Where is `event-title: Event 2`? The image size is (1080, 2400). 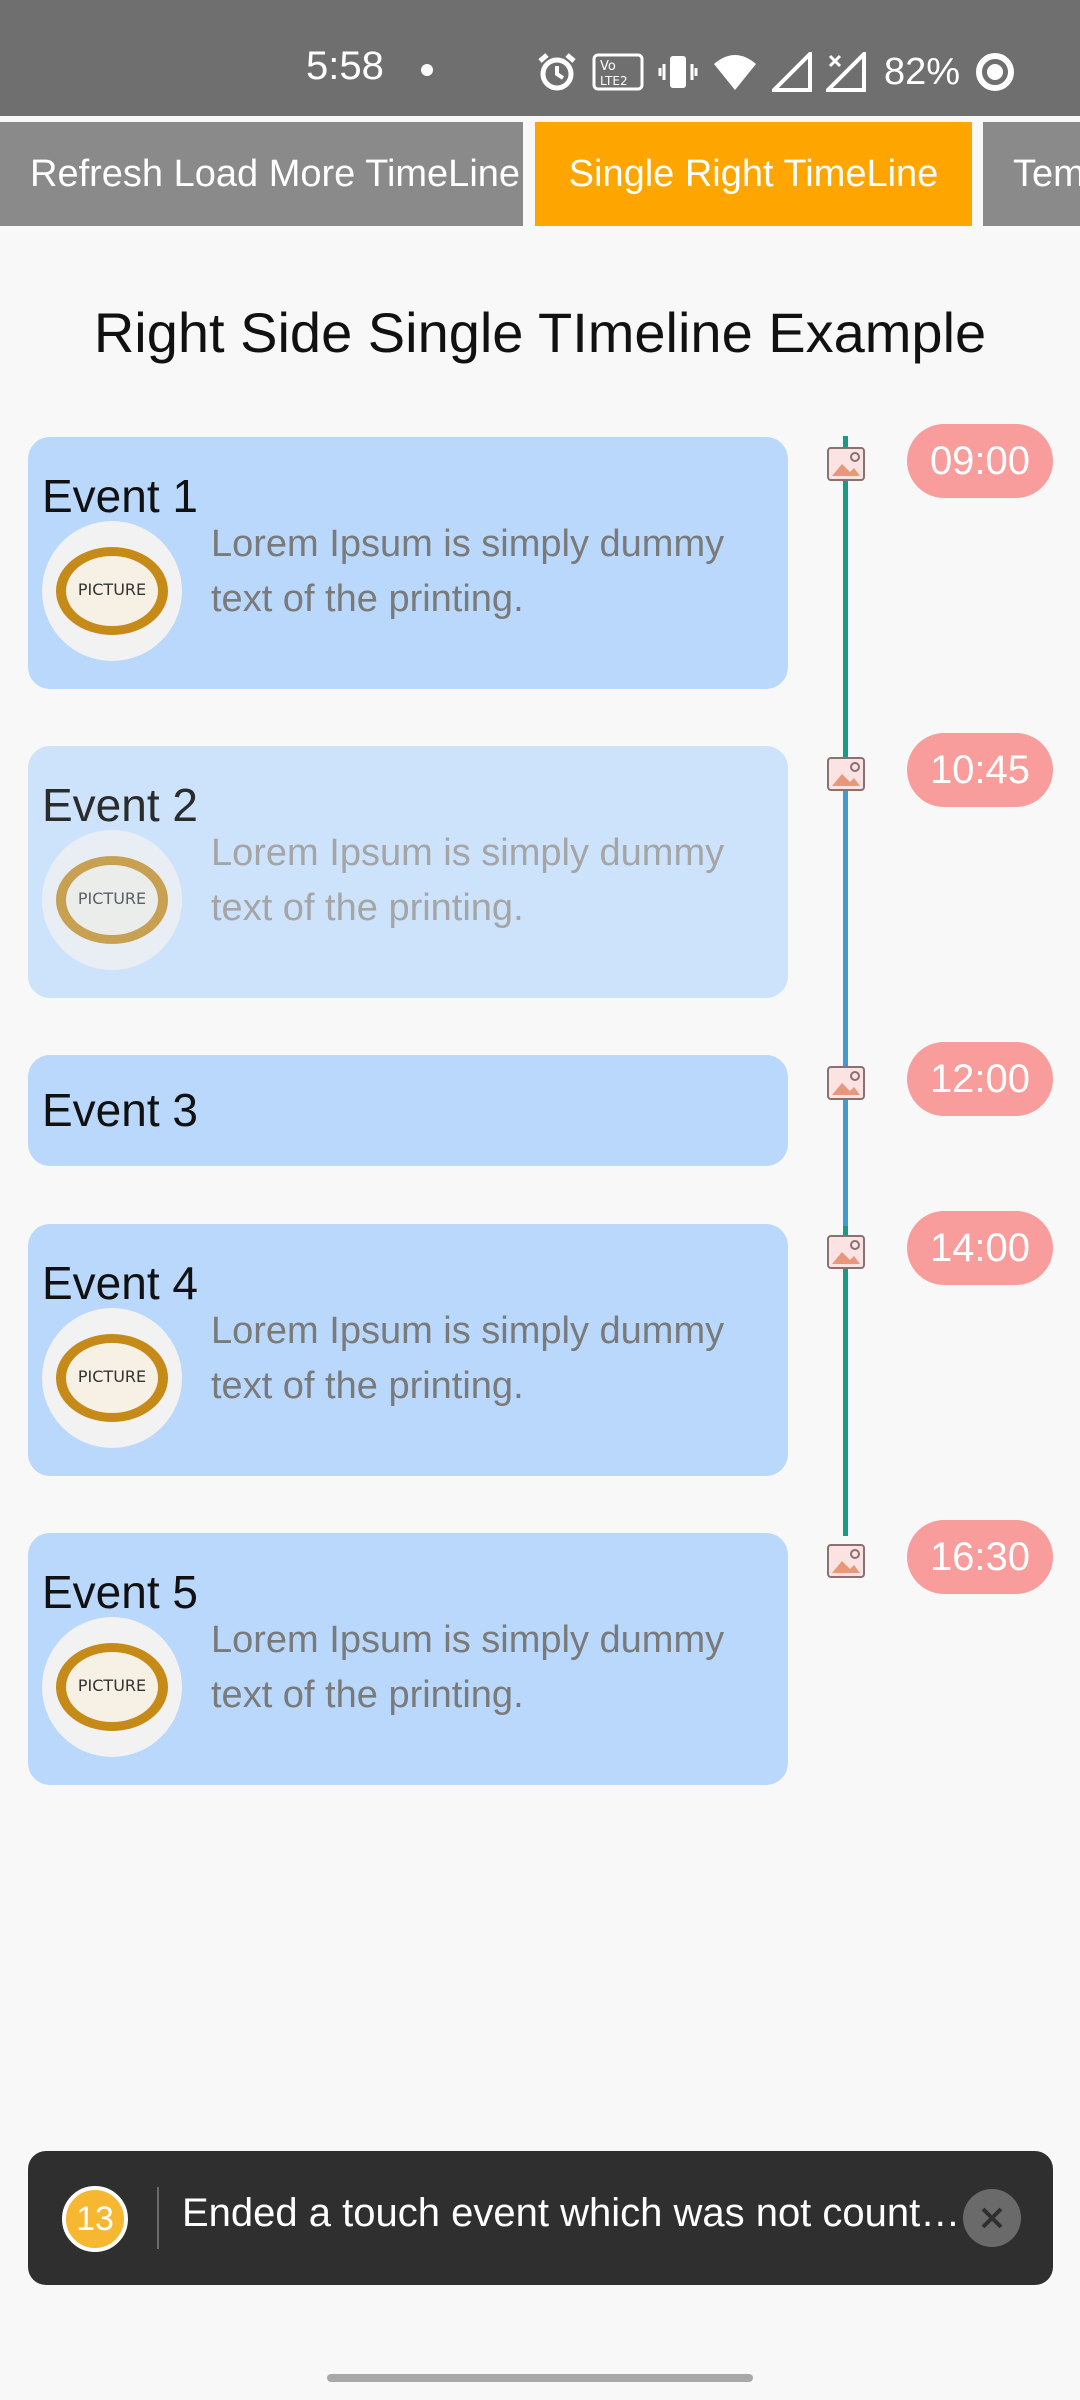 event-title: Event 2 is located at coordinates (120, 805).